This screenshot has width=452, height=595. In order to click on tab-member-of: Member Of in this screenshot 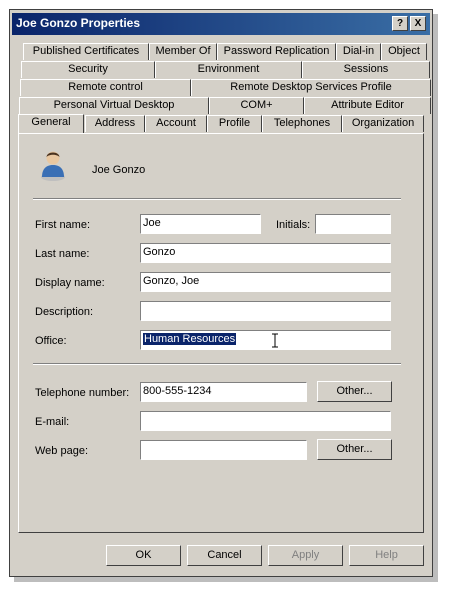, I will do `click(183, 51)`.